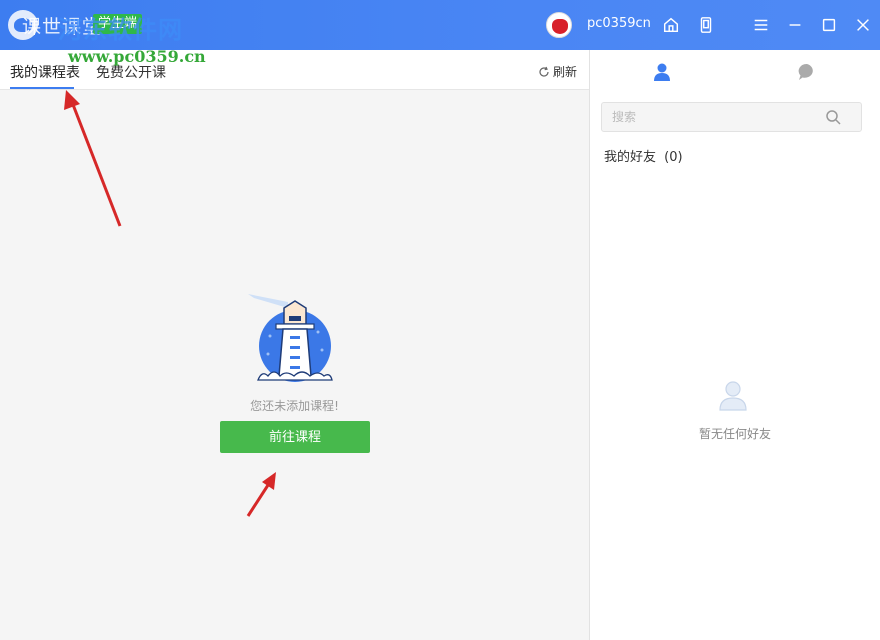  Describe the element at coordinates (630, 157) in the screenshot. I see `friends-label: 我的好友` at that location.